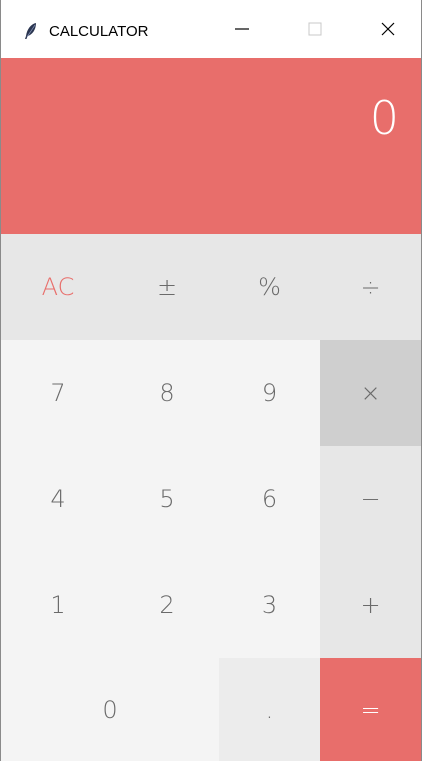 The width and height of the screenshot is (422, 761). Describe the element at coordinates (269, 393) in the screenshot. I see `digit-9-button: 9` at that location.